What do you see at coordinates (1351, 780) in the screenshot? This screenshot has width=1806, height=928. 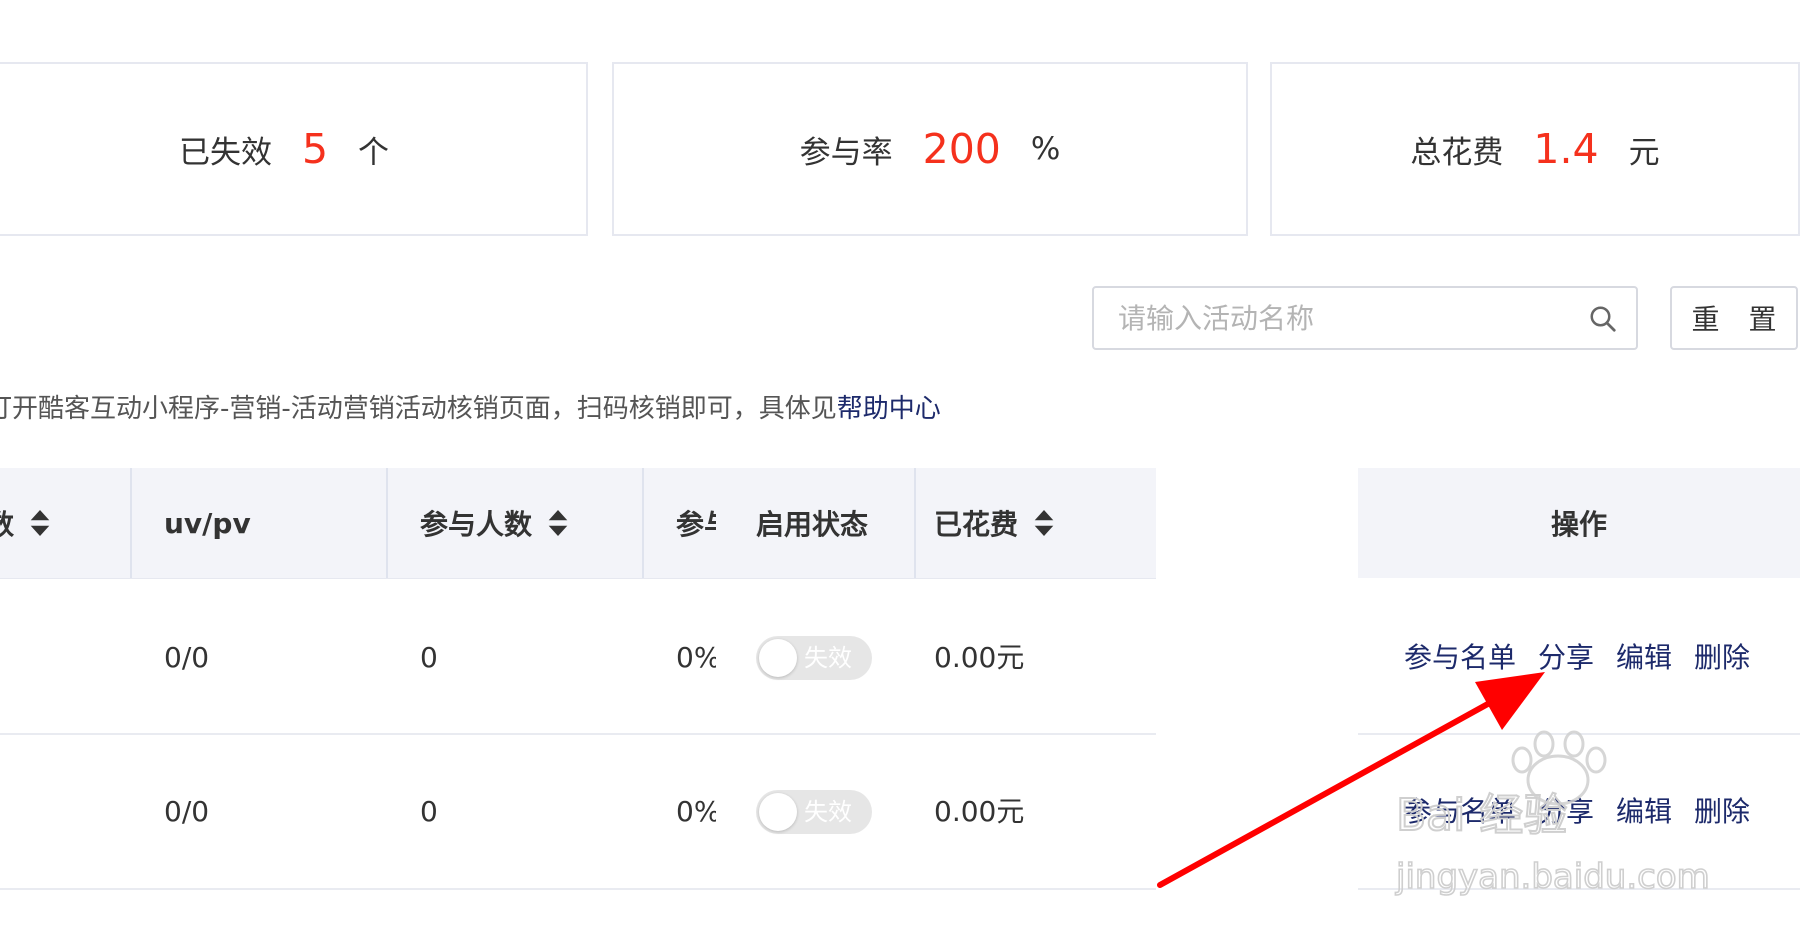 I see `annotation-arrow` at bounding box center [1351, 780].